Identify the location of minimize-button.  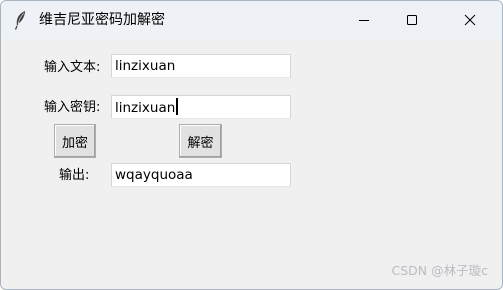
(364, 20).